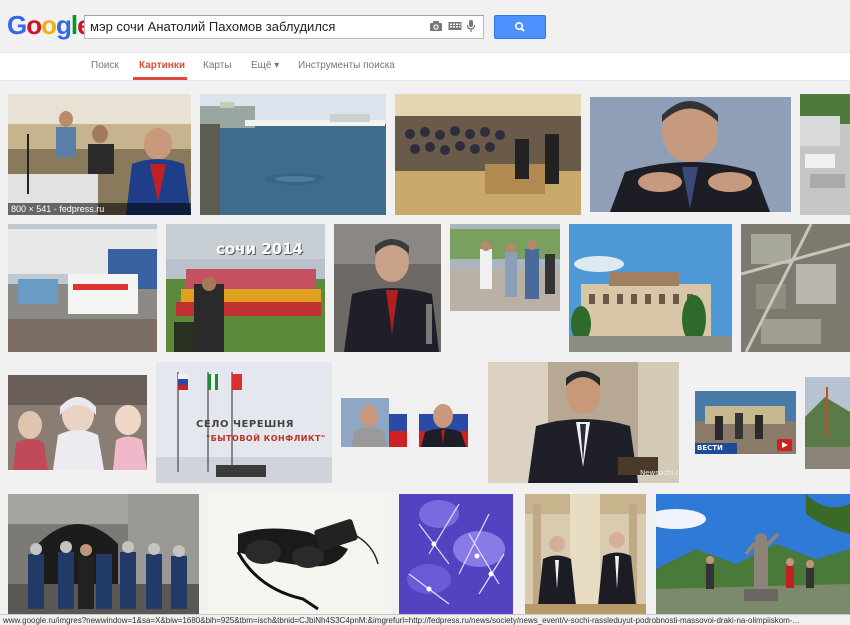 Image resolution: width=850 pixels, height=625 pixels. I want to click on image-result: Newsochi.ru, so click(583, 422).